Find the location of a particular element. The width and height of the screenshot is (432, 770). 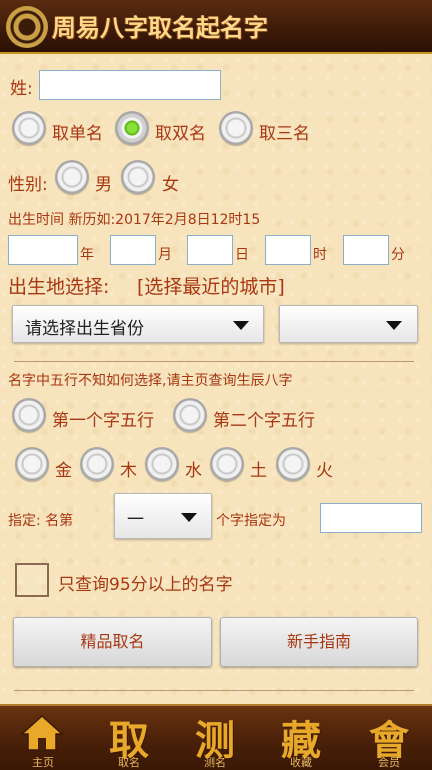

month-input is located at coordinates (133, 250).